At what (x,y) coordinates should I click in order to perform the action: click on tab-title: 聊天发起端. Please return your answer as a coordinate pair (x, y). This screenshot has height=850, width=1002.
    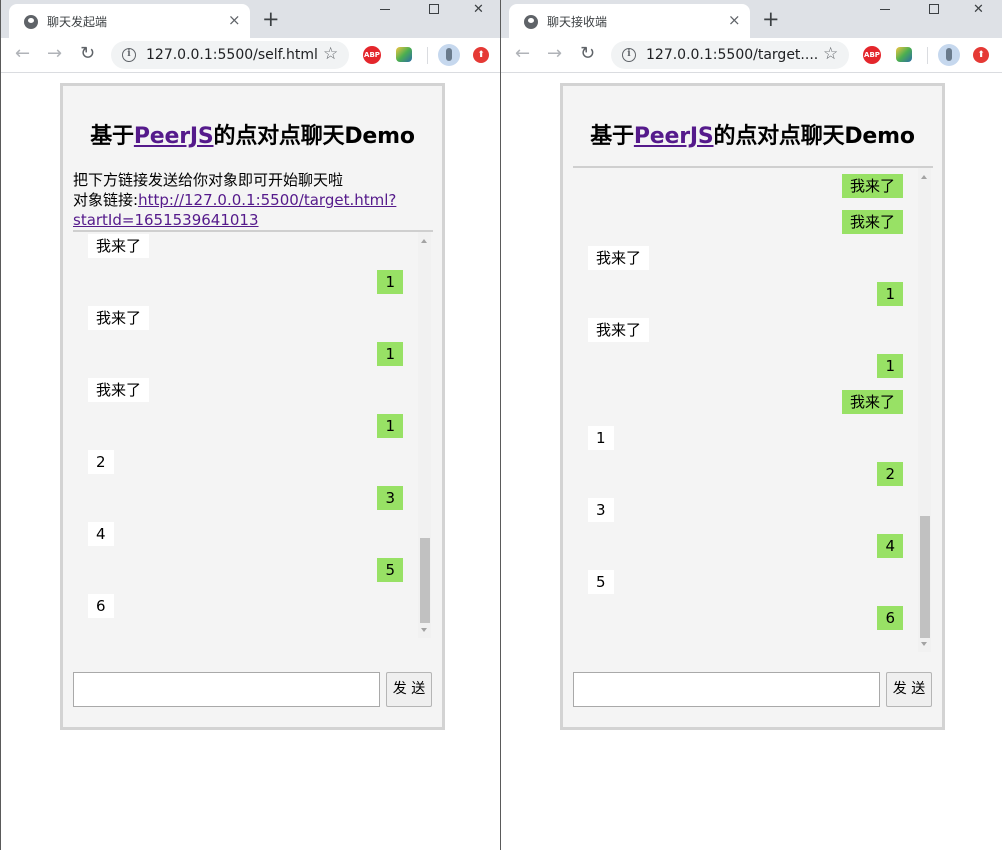
    Looking at the image, I should click on (77, 22).